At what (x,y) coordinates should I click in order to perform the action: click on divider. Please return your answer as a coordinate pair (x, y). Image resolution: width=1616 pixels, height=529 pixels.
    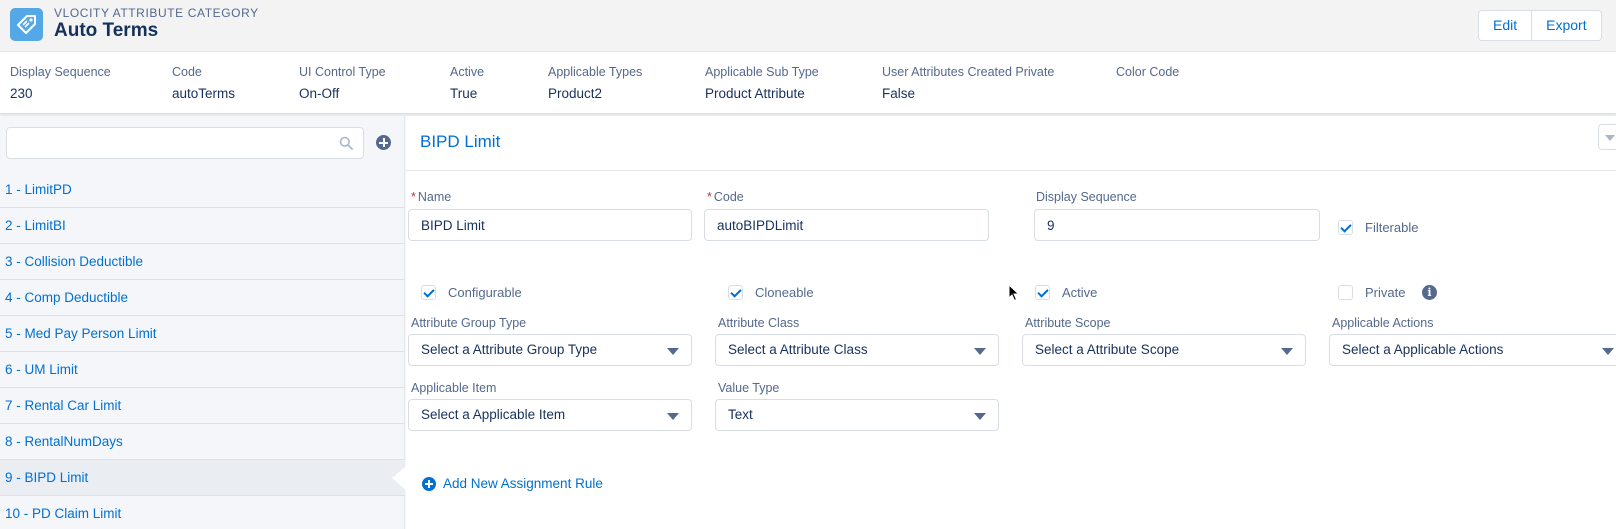
    Looking at the image, I should click on (1011, 170).